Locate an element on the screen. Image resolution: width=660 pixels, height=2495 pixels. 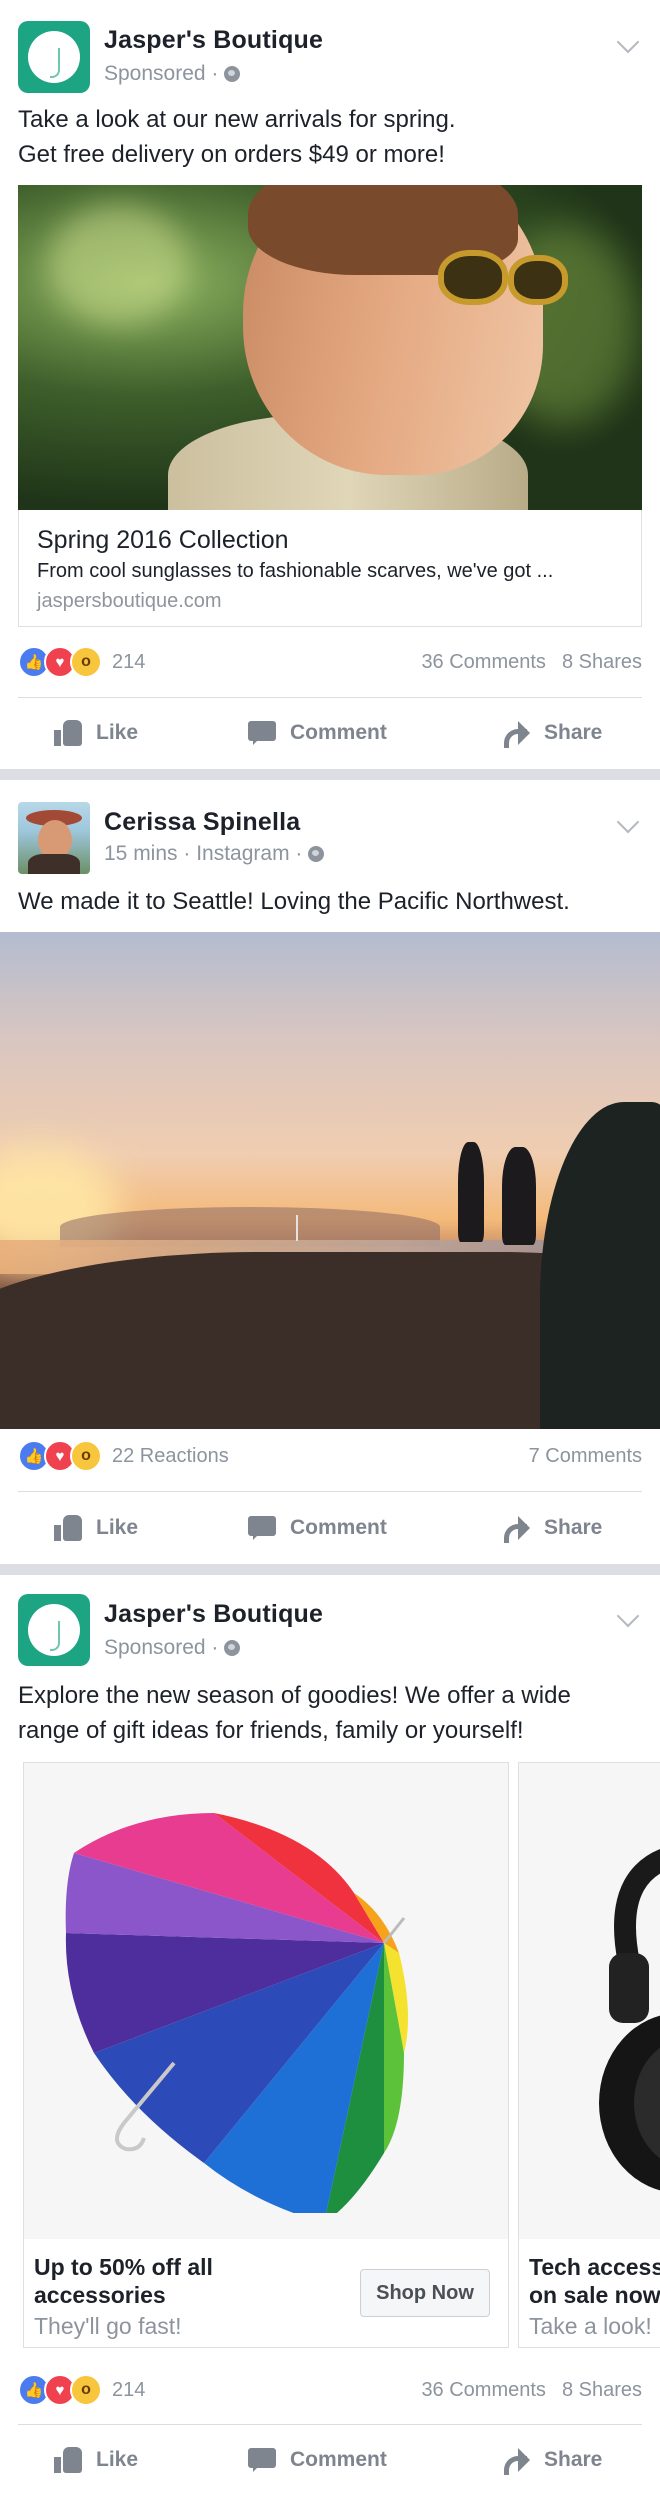
card-title-line: accessories is located at coordinates (100, 2295).